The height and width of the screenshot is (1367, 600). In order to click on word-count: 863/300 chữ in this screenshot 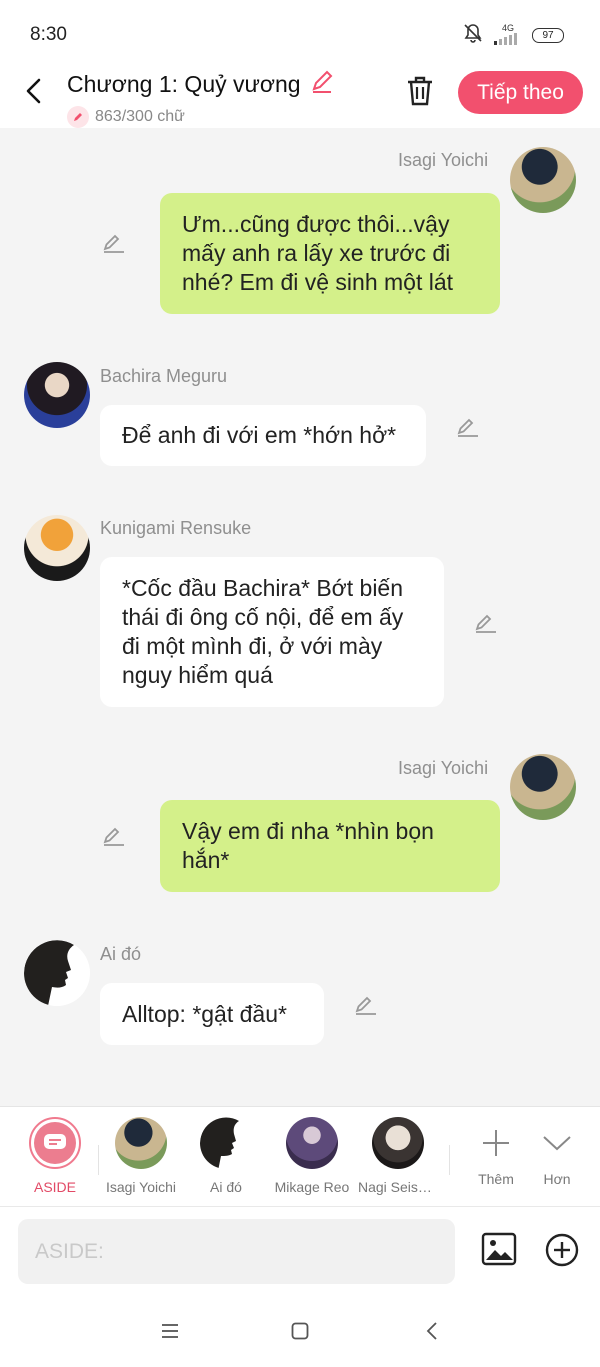, I will do `click(140, 116)`.